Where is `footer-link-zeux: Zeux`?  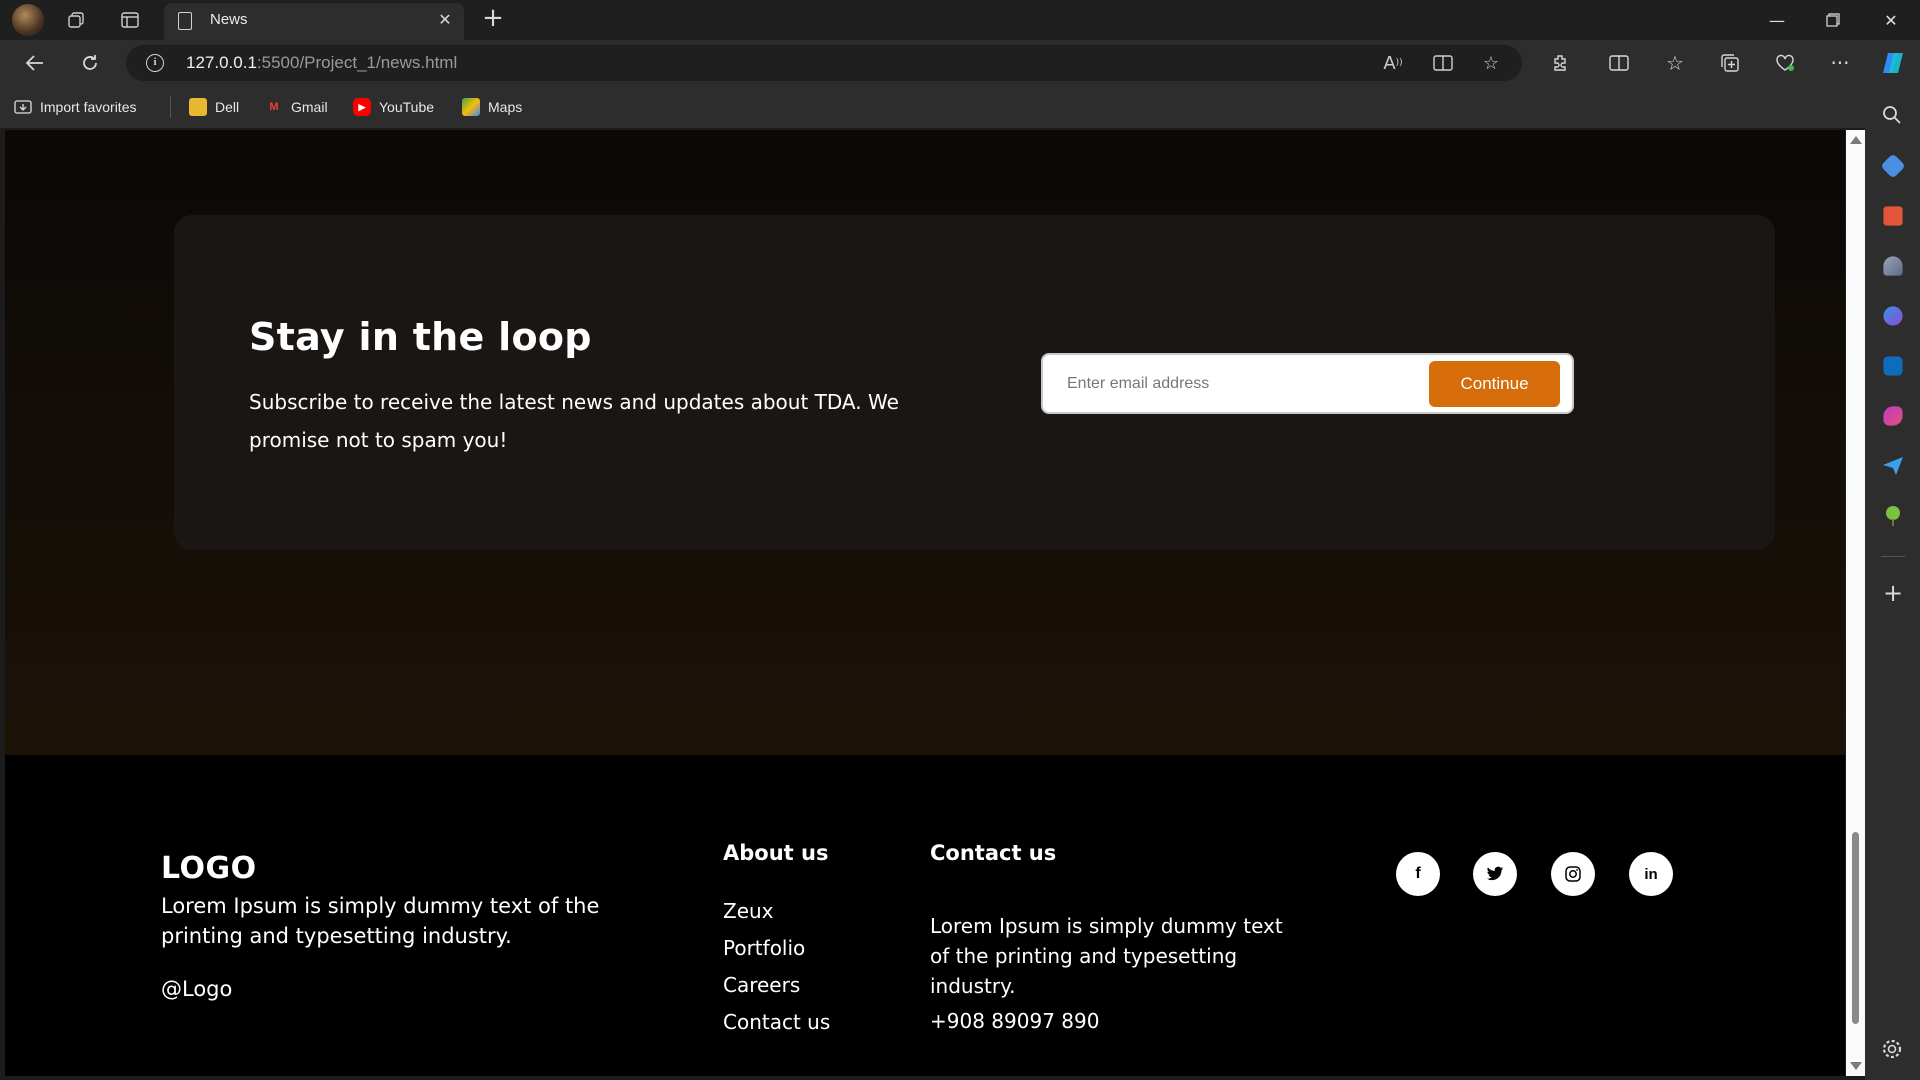
footer-link-zeux: Zeux is located at coordinates (776, 911).